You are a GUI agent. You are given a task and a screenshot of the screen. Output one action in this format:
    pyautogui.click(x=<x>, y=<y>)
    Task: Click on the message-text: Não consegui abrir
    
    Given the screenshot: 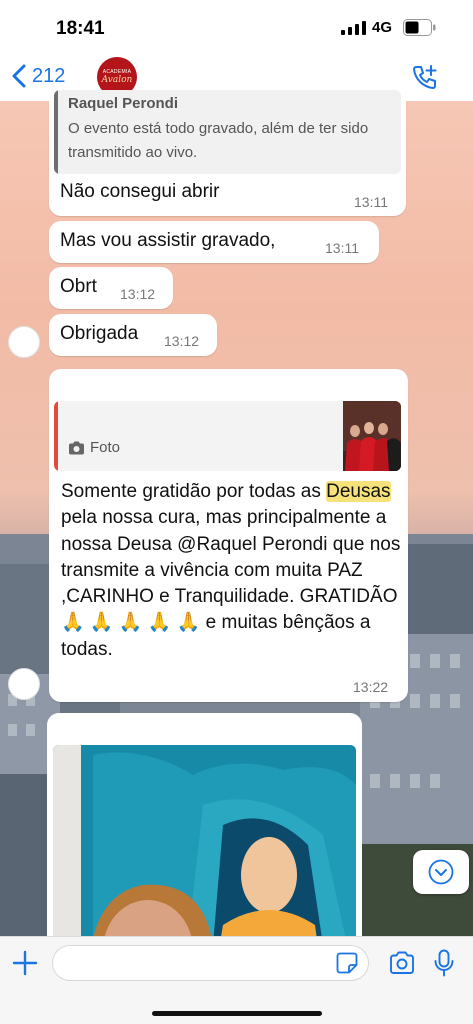 What is the action you would take?
    pyautogui.click(x=140, y=191)
    